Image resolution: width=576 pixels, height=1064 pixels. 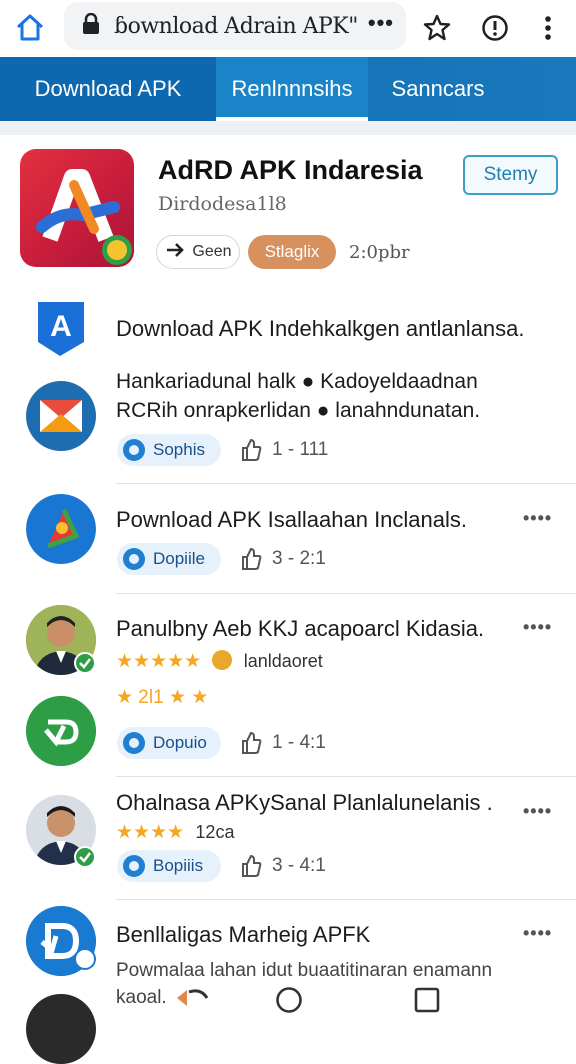 I want to click on browser-toolbar: ɓownload Adrain APK" •••, so click(x=288, y=28).